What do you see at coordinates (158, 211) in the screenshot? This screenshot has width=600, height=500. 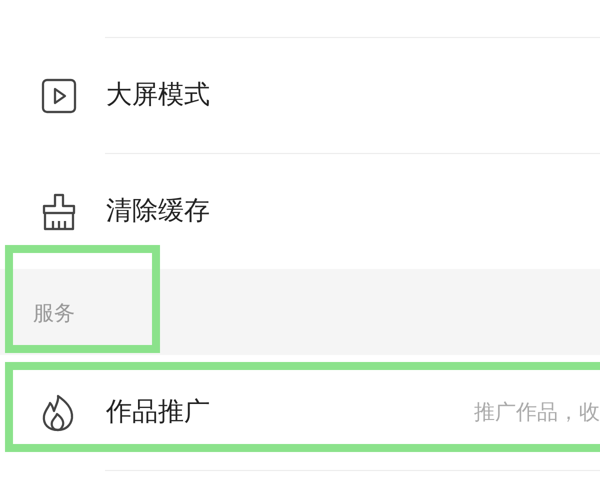 I see `row-label: 清除缓存` at bounding box center [158, 211].